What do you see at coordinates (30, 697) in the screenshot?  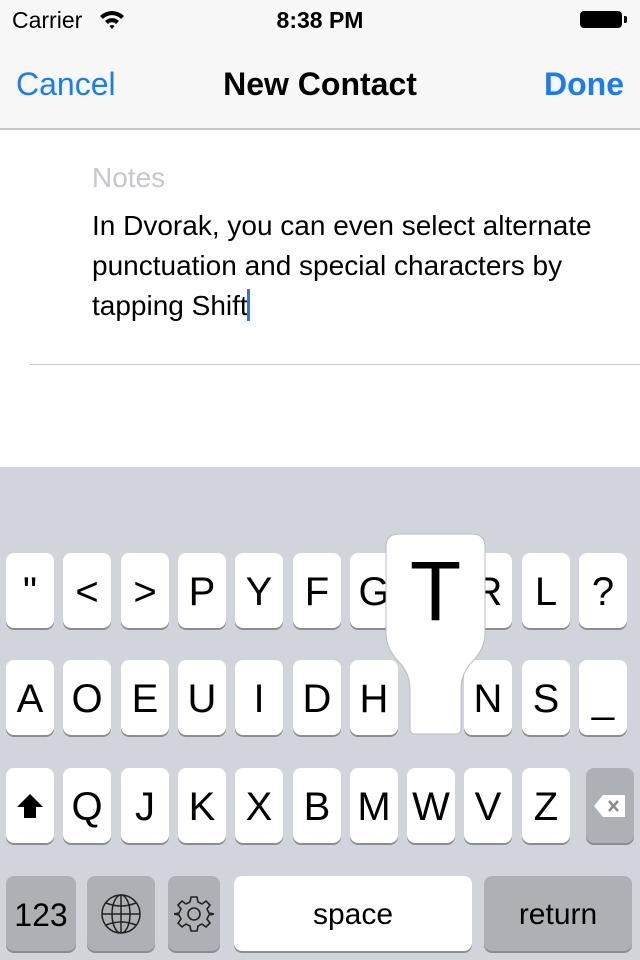 I see `key-row2-0: A` at bounding box center [30, 697].